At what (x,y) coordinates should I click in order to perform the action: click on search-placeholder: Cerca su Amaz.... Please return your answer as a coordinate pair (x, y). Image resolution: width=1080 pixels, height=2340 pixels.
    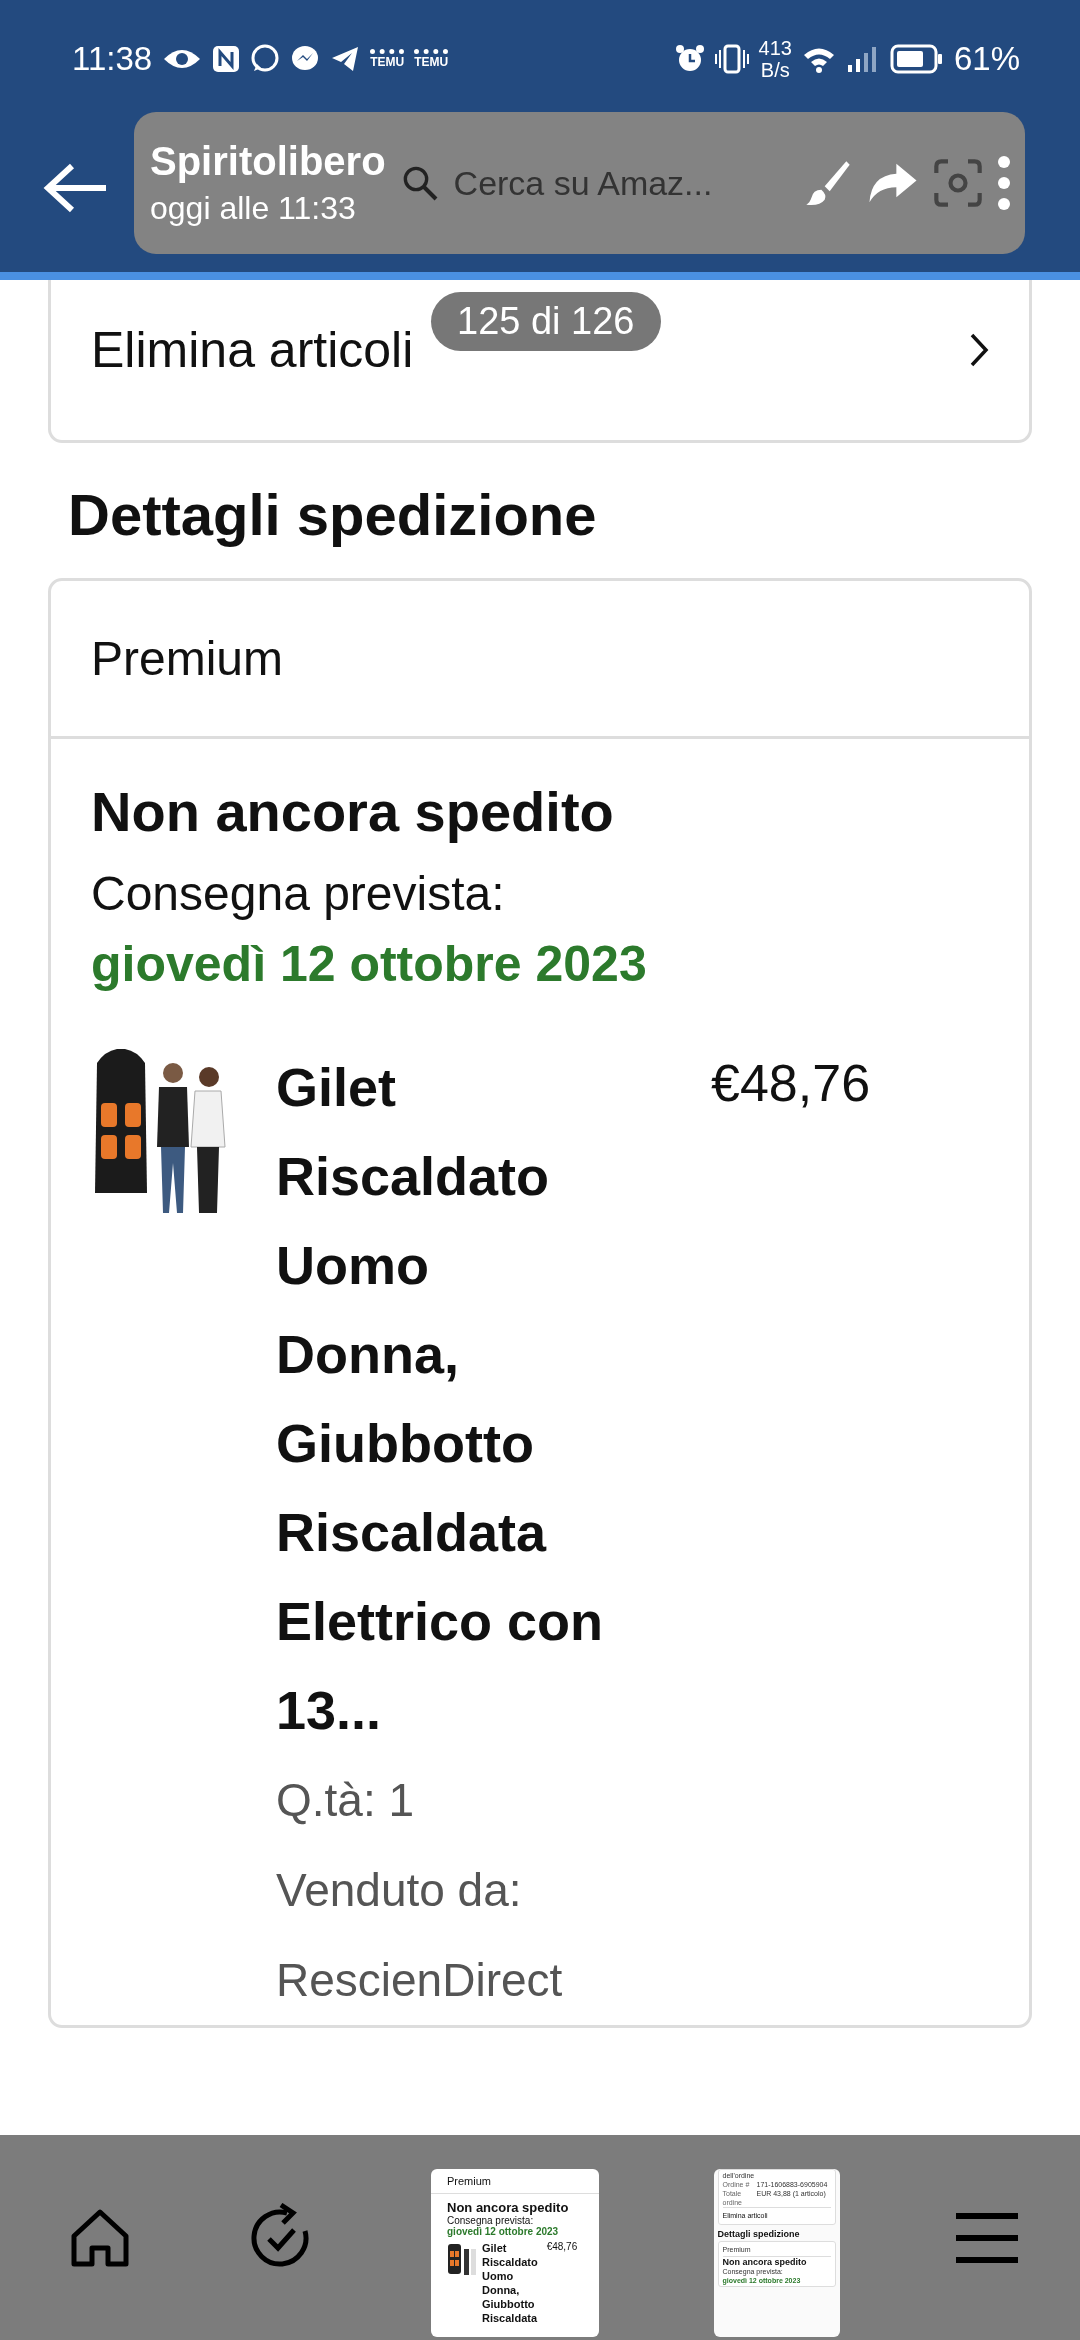
    Looking at the image, I should click on (583, 183).